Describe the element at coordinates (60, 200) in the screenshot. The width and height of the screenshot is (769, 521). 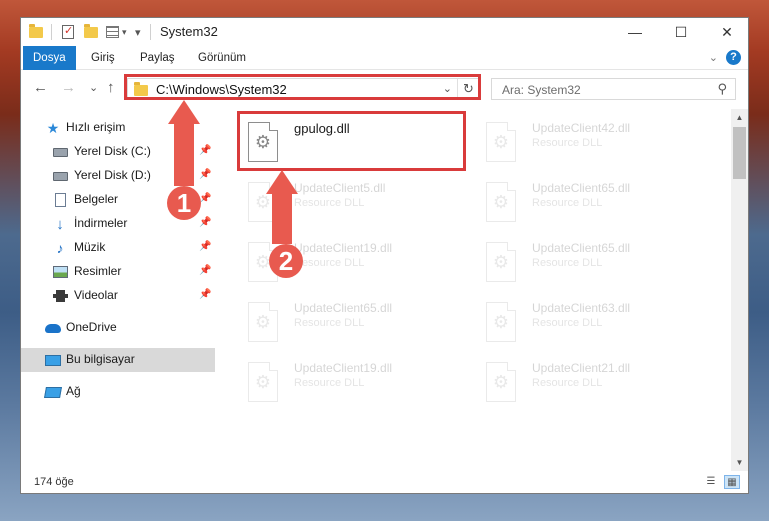
I see `documents-icon` at that location.